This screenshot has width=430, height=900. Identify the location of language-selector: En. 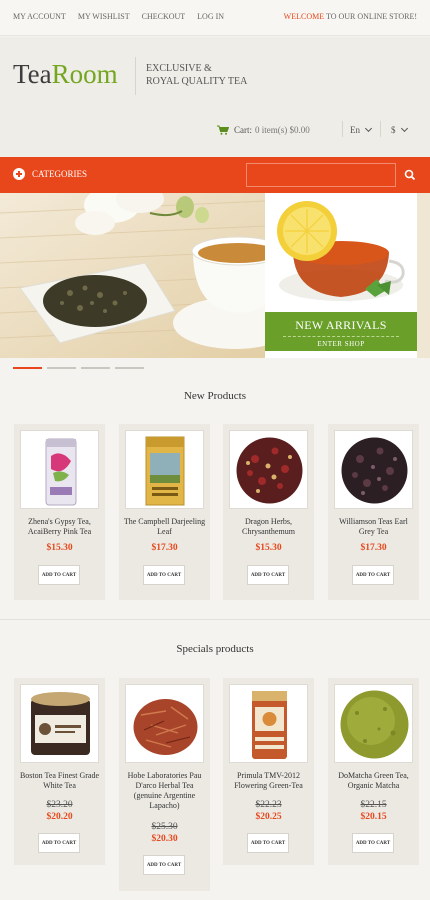
(361, 129).